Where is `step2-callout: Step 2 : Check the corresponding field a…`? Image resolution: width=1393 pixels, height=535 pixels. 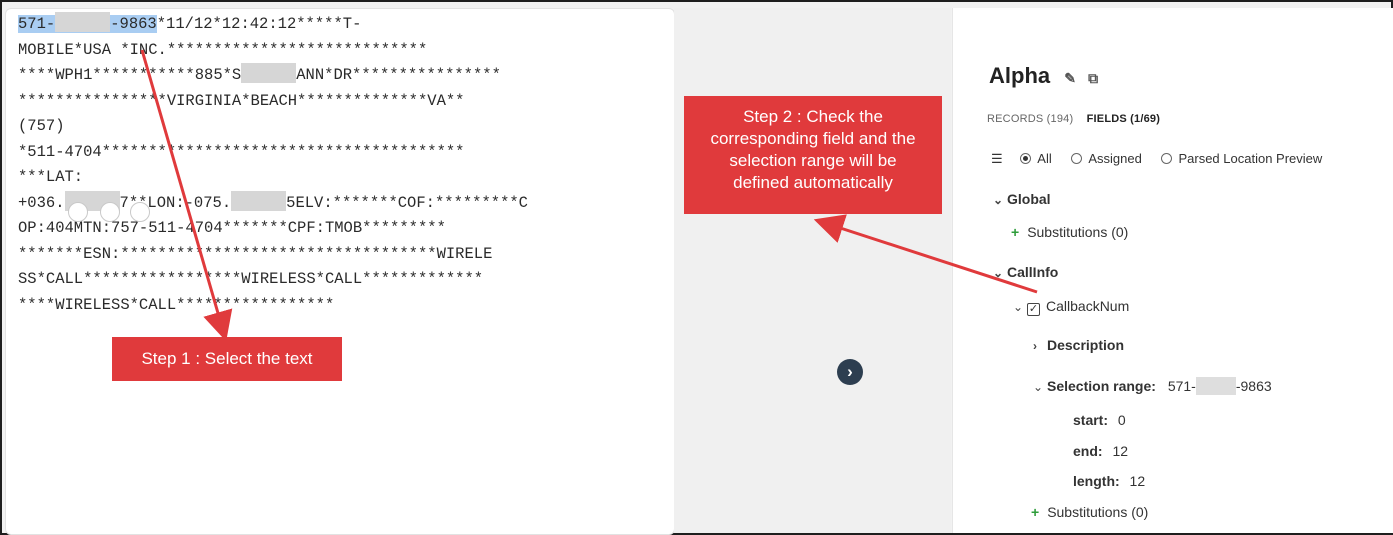 step2-callout: Step 2 : Check the corresponding field a… is located at coordinates (813, 155).